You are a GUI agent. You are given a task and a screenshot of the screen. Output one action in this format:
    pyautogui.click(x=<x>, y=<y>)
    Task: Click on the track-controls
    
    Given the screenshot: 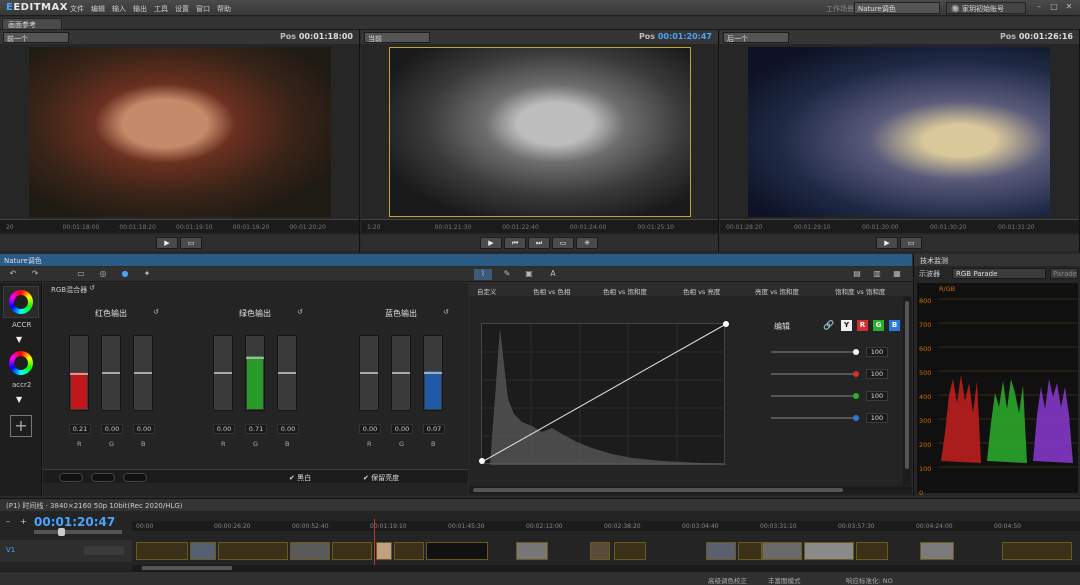 What is the action you would take?
    pyautogui.click(x=104, y=550)
    